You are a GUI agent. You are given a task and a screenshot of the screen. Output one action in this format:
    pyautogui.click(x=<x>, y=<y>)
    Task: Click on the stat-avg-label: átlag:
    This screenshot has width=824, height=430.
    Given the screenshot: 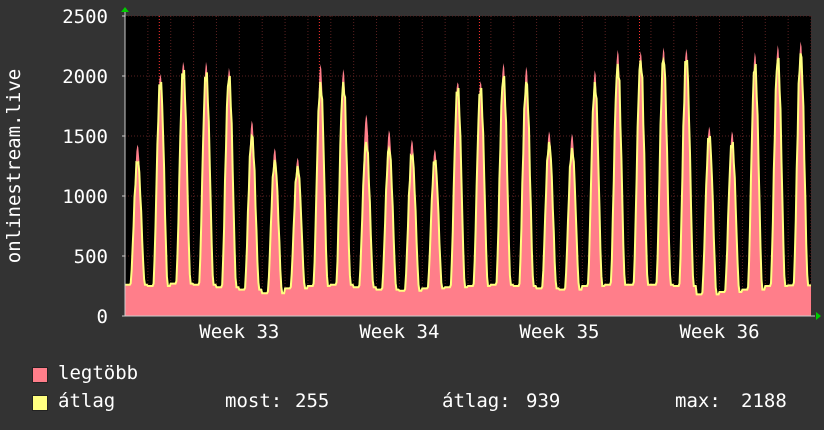 What is the action you would take?
    pyautogui.click(x=476, y=401)
    